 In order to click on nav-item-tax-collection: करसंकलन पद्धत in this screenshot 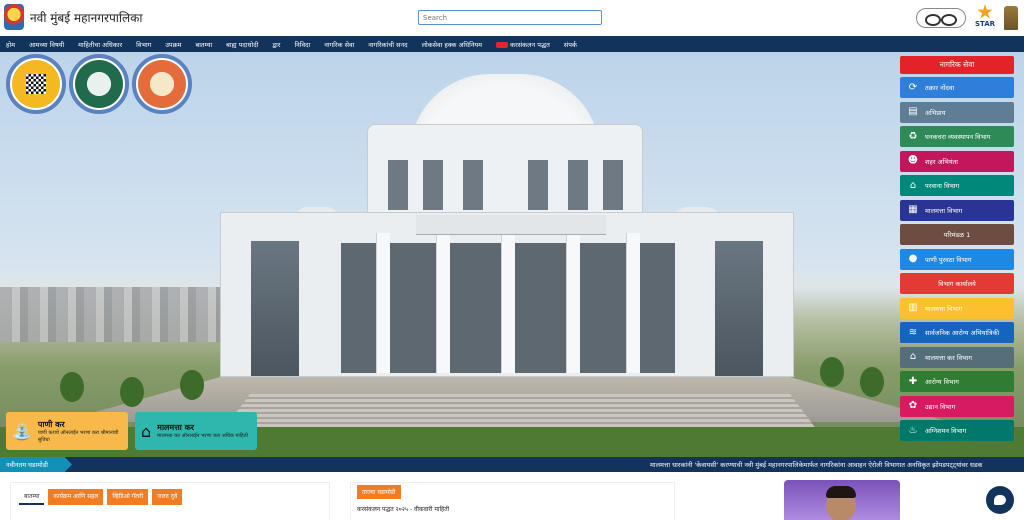, I will do `click(523, 44)`.